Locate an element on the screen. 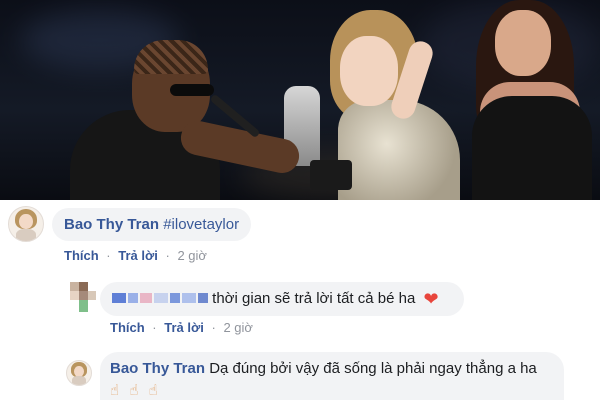  trophy-base is located at coordinates (331, 175).